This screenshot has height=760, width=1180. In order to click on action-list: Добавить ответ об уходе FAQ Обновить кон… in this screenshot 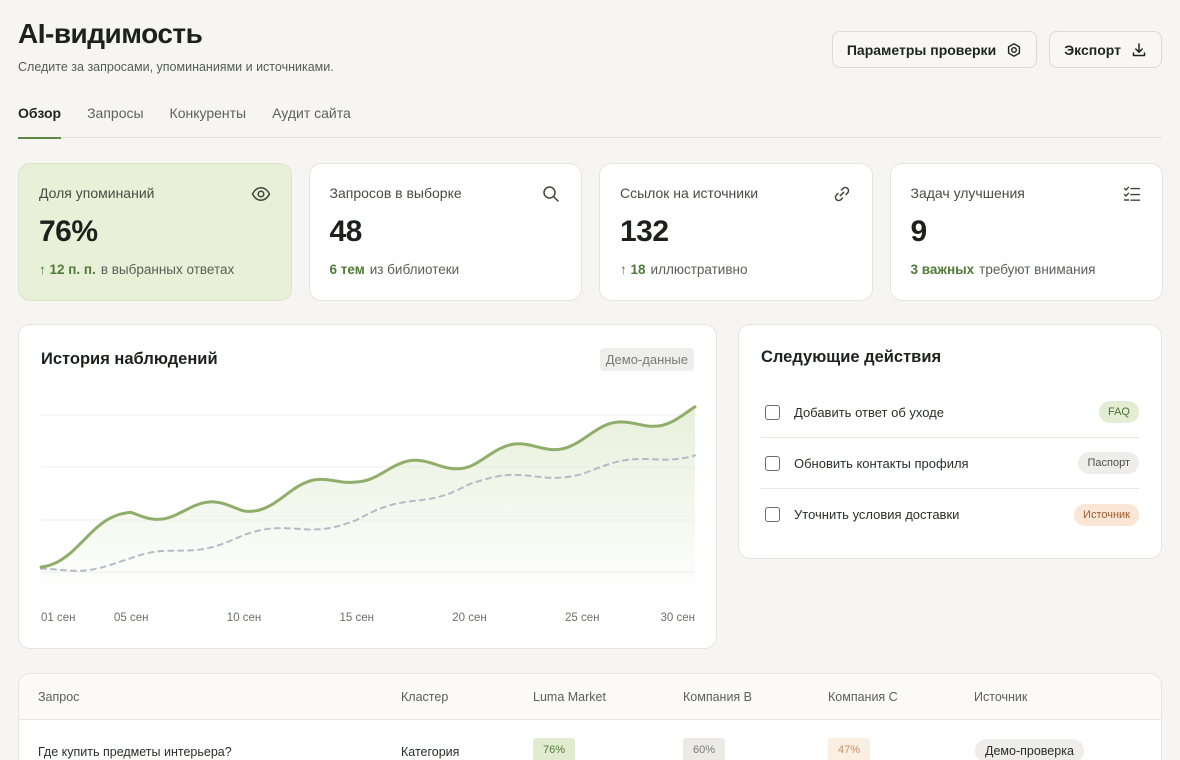, I will do `click(950, 463)`.